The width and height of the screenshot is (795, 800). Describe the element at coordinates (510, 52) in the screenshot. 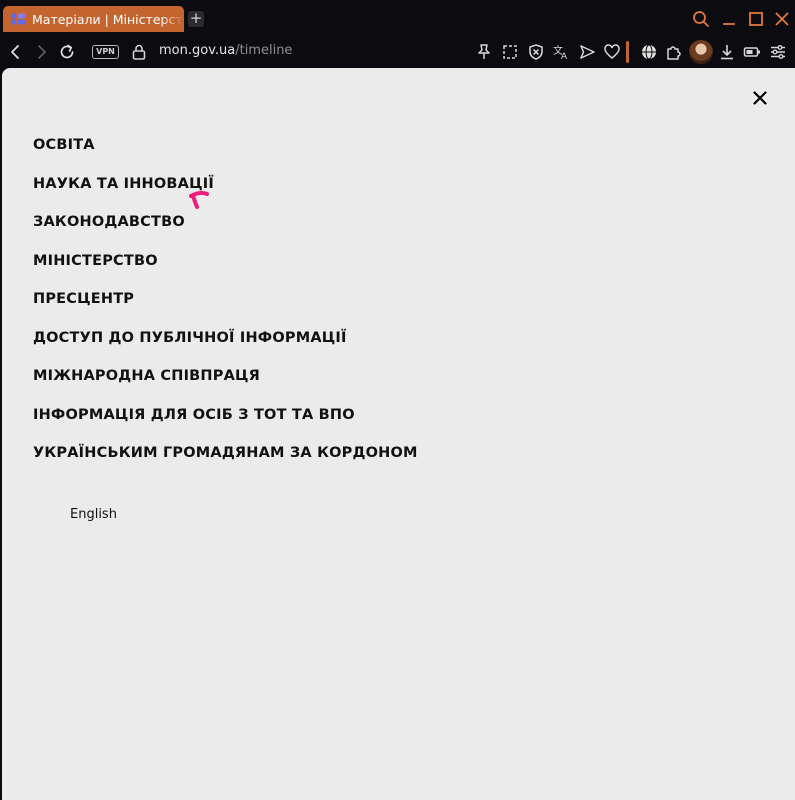

I see `screenshot-icon` at that location.